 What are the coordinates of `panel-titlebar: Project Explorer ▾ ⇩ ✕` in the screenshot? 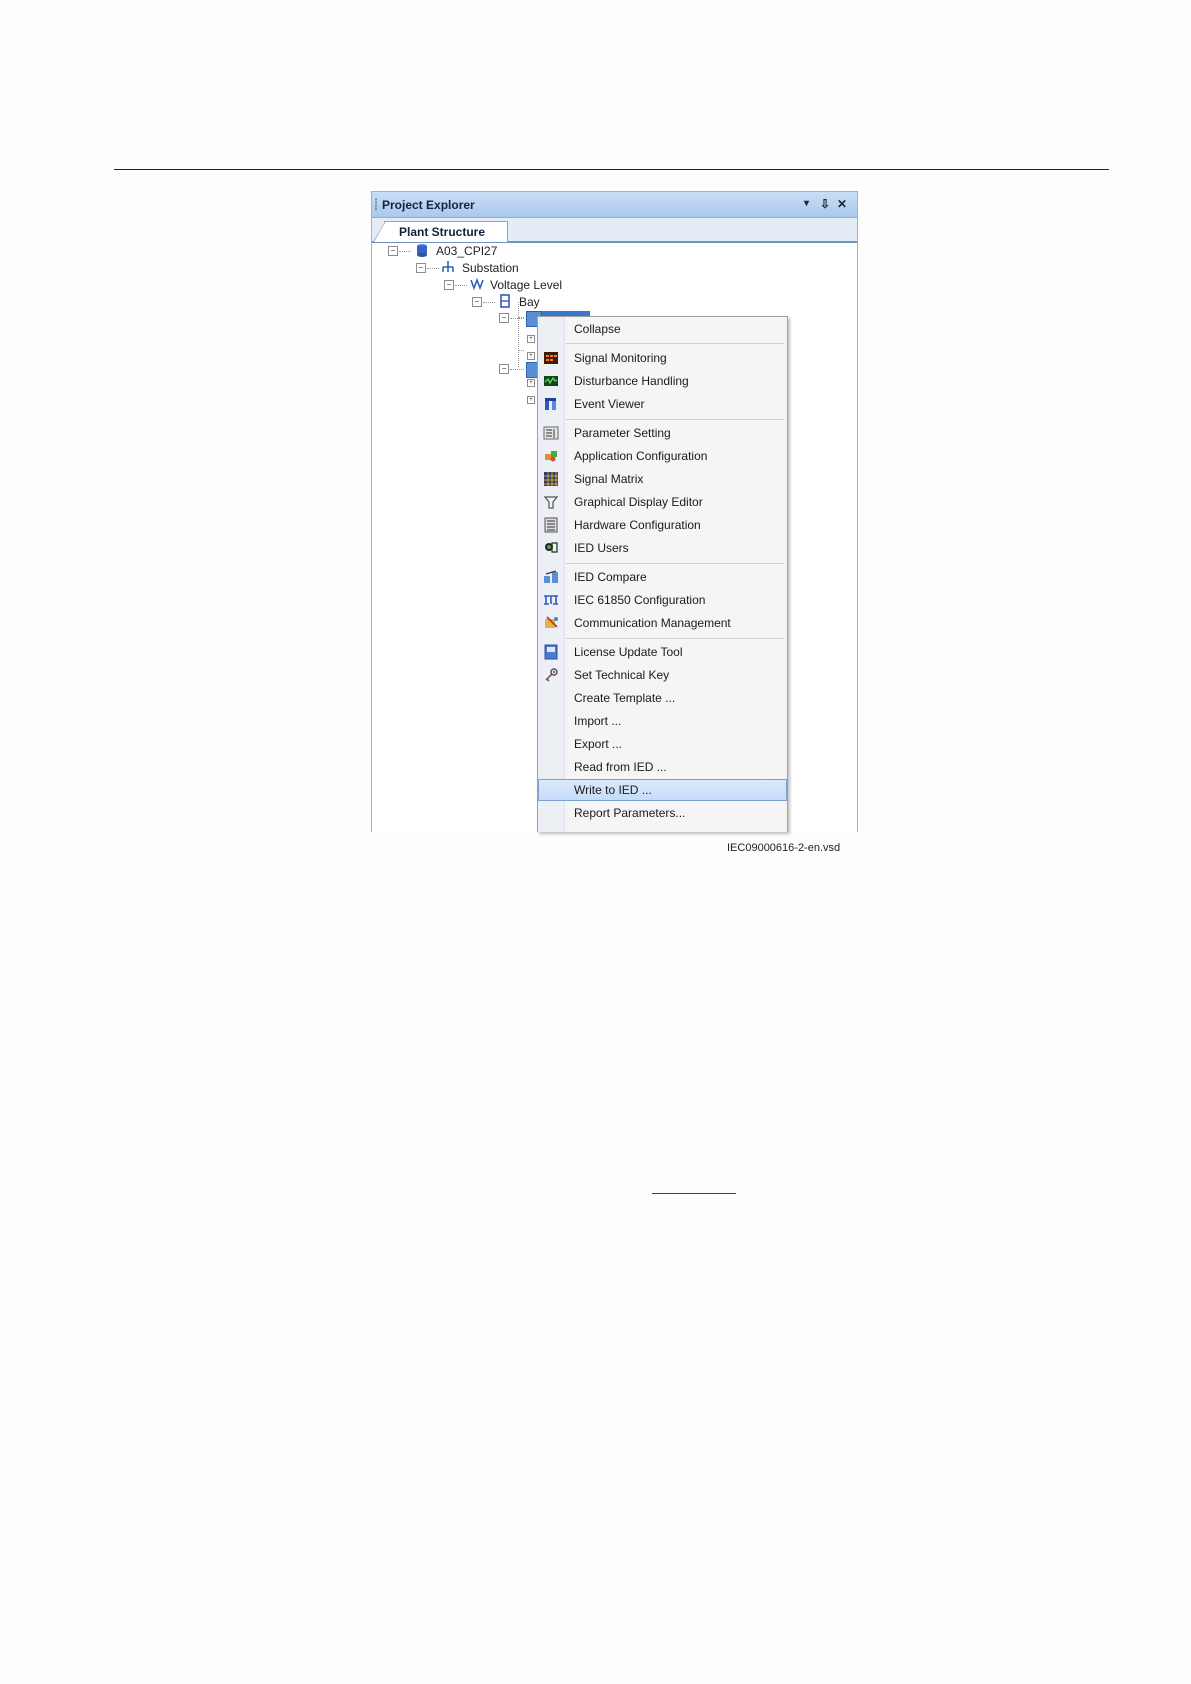 It's located at (614, 205).